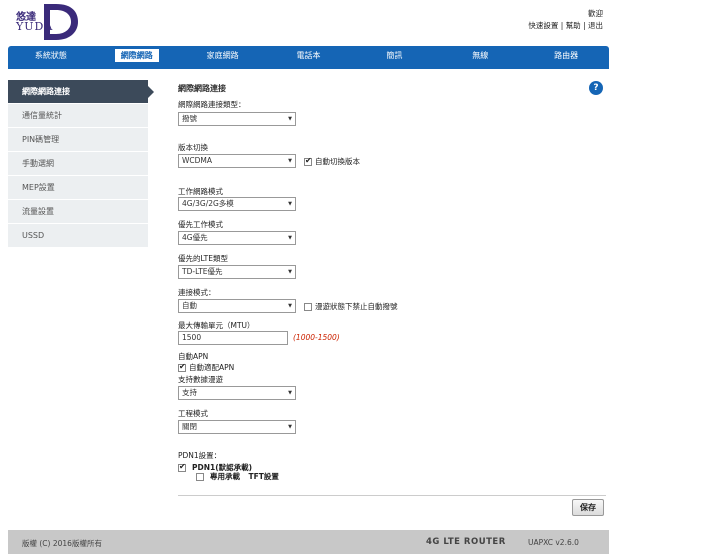 The height and width of the screenshot is (558, 720). What do you see at coordinates (212, 104) in the screenshot?
I see `conn-type-label: 網際網路連接類型：` at bounding box center [212, 104].